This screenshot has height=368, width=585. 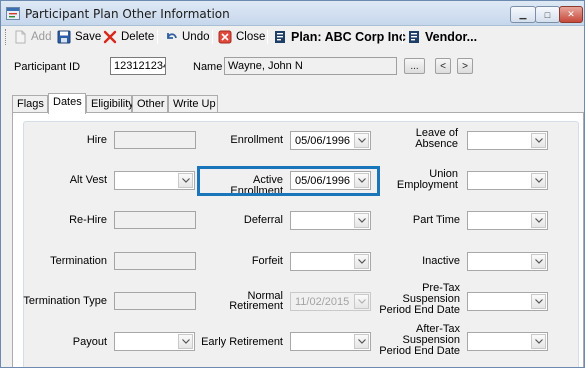 What do you see at coordinates (330, 261) in the screenshot?
I see `forfeit-combo` at bounding box center [330, 261].